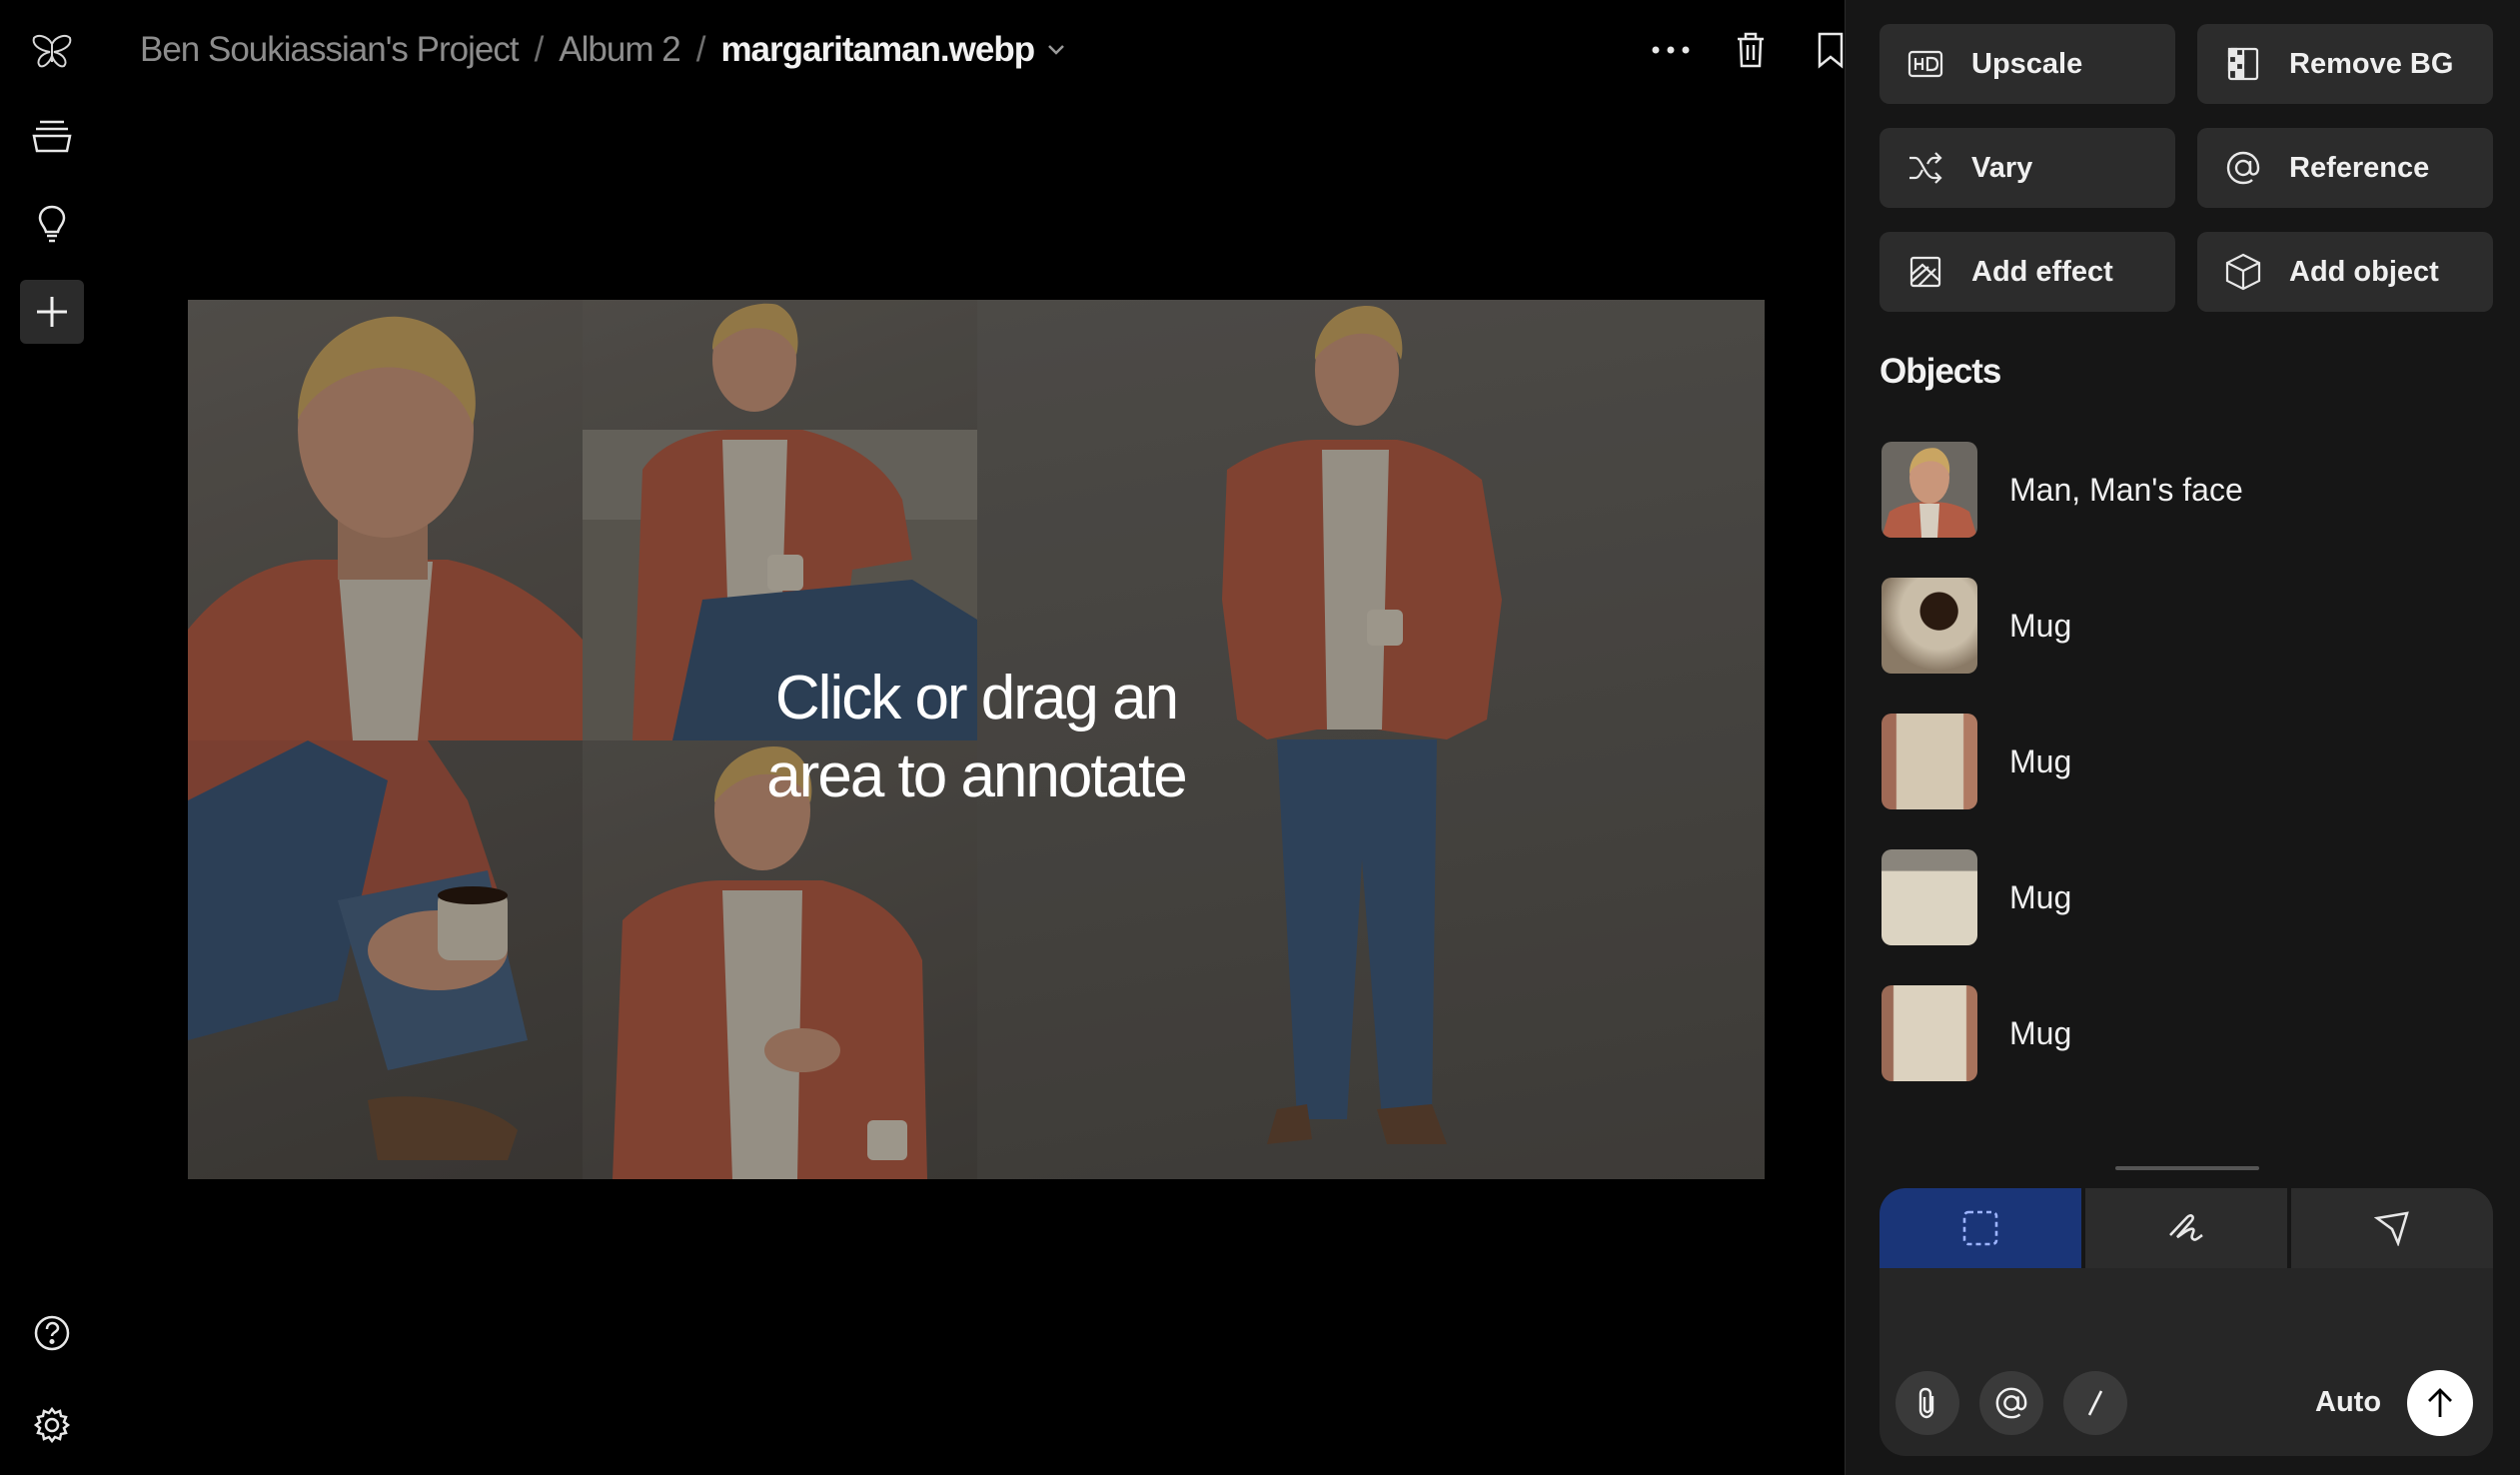 The width and height of the screenshot is (2520, 1475). I want to click on hd-icon, so click(1925, 64).